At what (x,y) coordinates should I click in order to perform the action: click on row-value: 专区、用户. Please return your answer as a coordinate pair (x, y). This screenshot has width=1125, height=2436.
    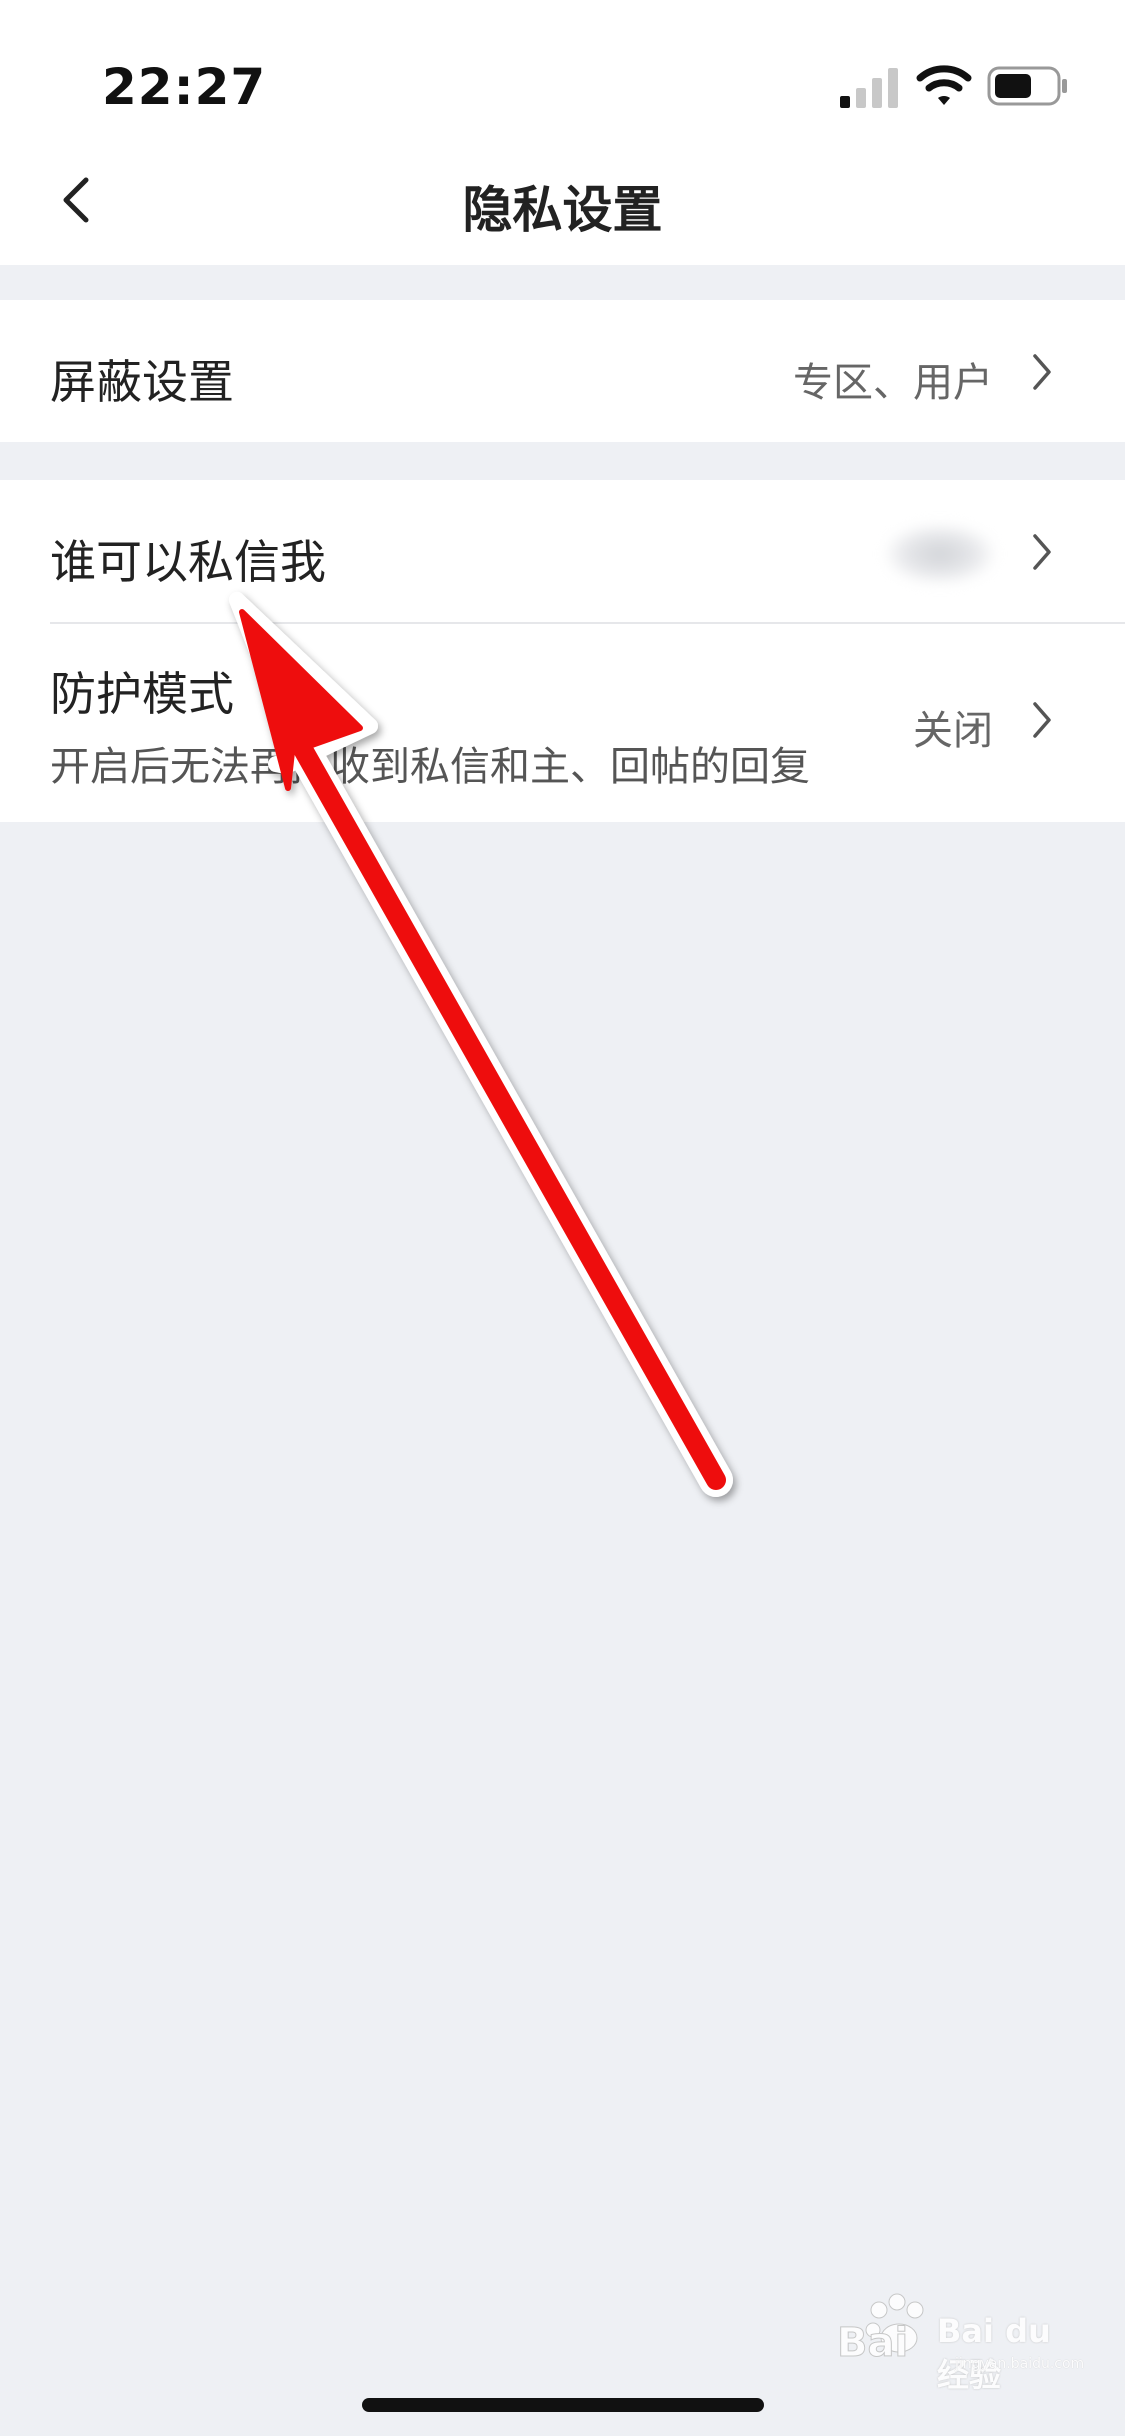
    Looking at the image, I should click on (893, 383).